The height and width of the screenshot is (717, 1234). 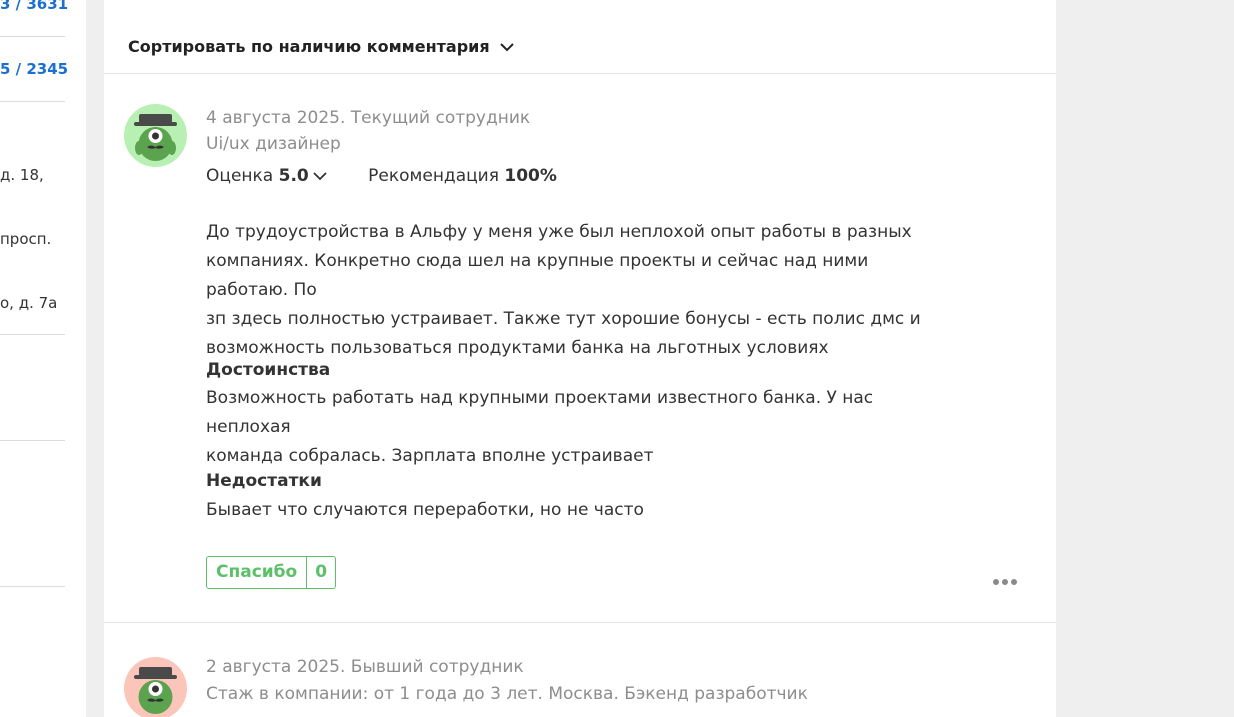 What do you see at coordinates (43, 358) in the screenshot?
I see `left-column: 3 / 3631 5 / 2345 д. 18, просп. о, д. 7а` at bounding box center [43, 358].